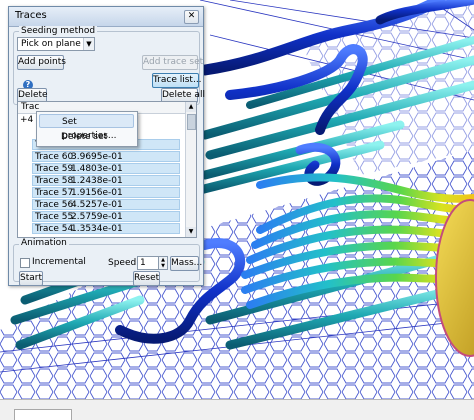 The height and width of the screenshot is (420, 474). What do you see at coordinates (54, 181) in the screenshot?
I see `trace-name: Trace 58` at bounding box center [54, 181].